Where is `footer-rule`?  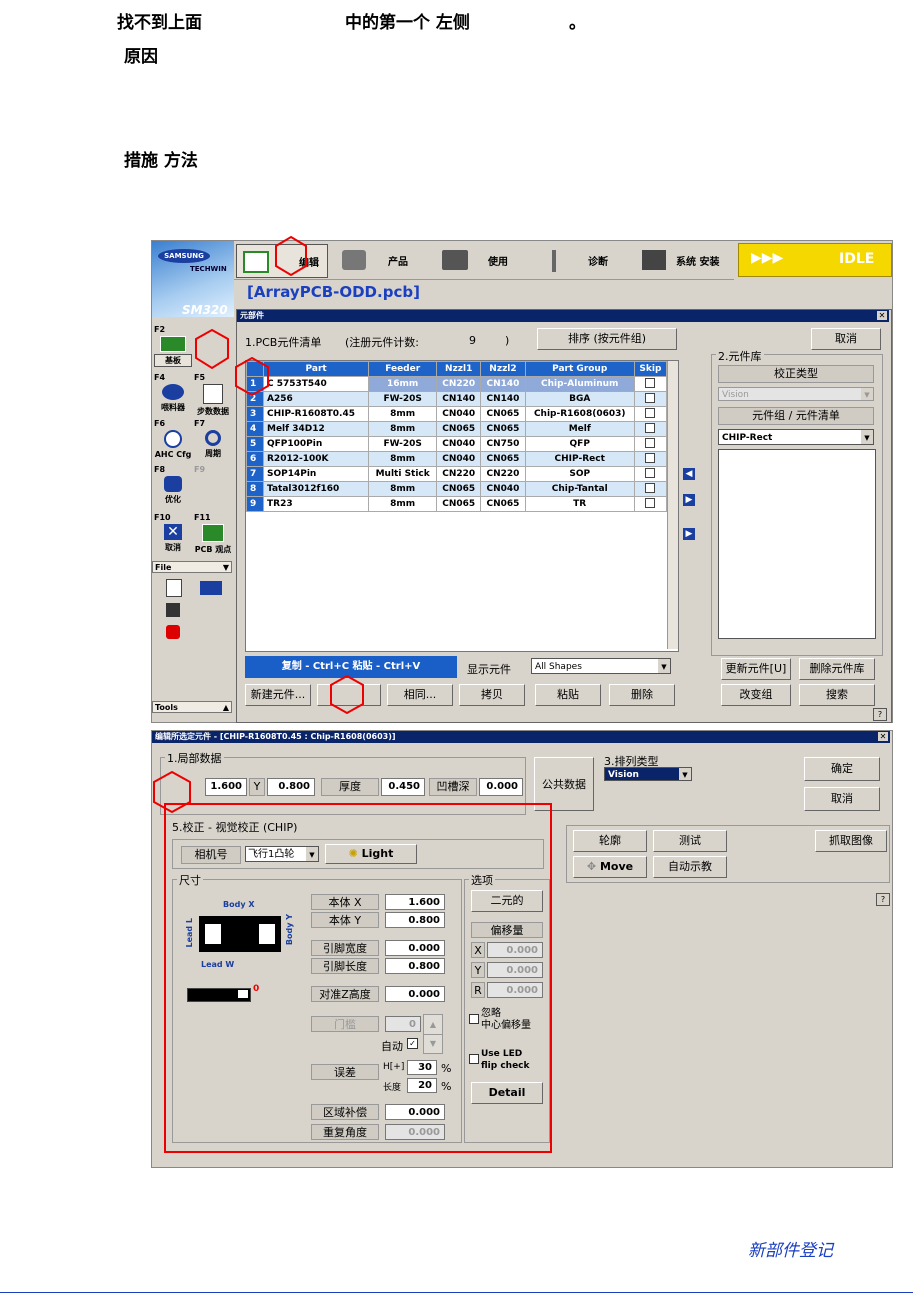 footer-rule is located at coordinates (456, 1292).